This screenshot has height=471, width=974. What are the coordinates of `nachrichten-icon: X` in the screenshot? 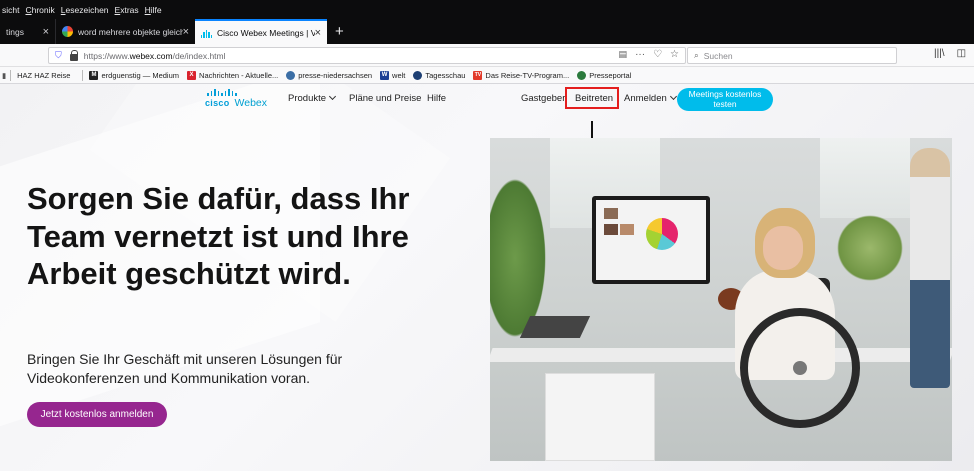 It's located at (192, 75).